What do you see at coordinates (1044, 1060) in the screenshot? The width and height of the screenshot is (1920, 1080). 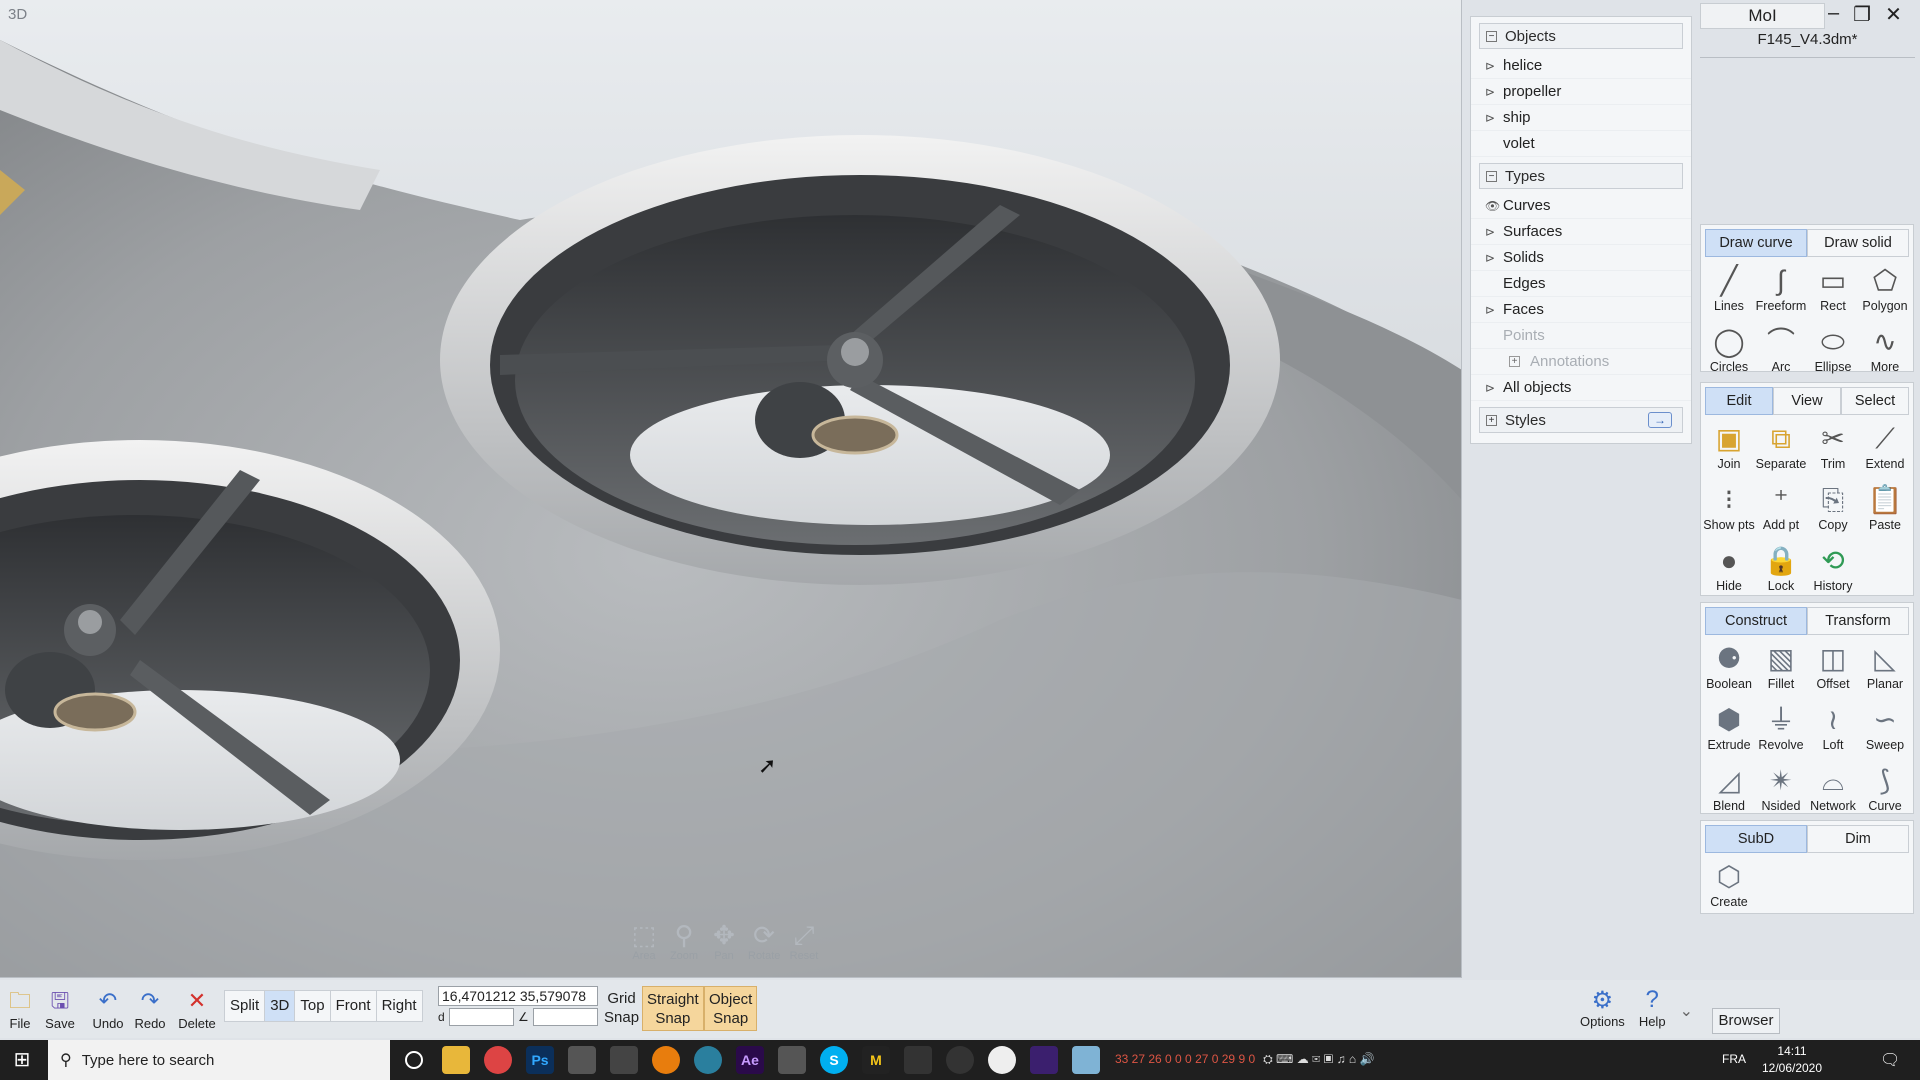 I see `visual-studio-icon` at bounding box center [1044, 1060].